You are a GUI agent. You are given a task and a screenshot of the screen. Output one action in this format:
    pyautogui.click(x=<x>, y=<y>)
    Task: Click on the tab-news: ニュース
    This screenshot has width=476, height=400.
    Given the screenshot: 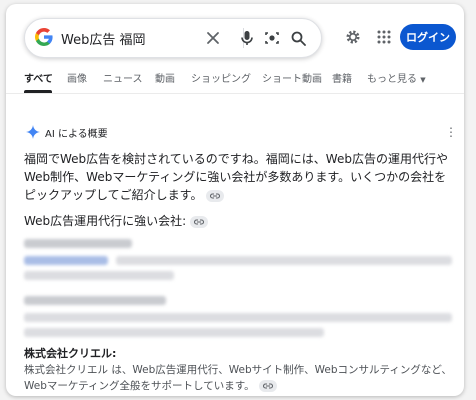 What is the action you would take?
    pyautogui.click(x=123, y=77)
    